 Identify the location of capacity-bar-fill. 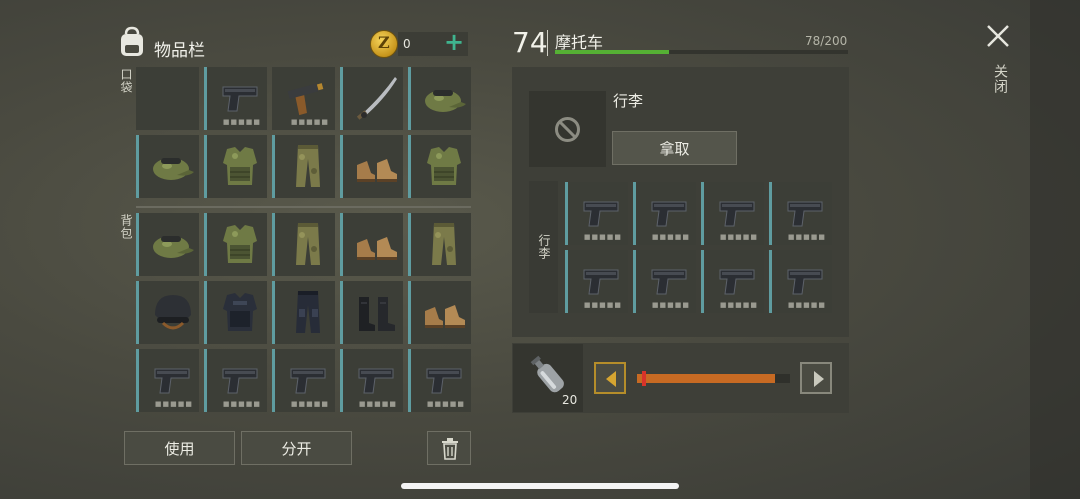
(612, 52).